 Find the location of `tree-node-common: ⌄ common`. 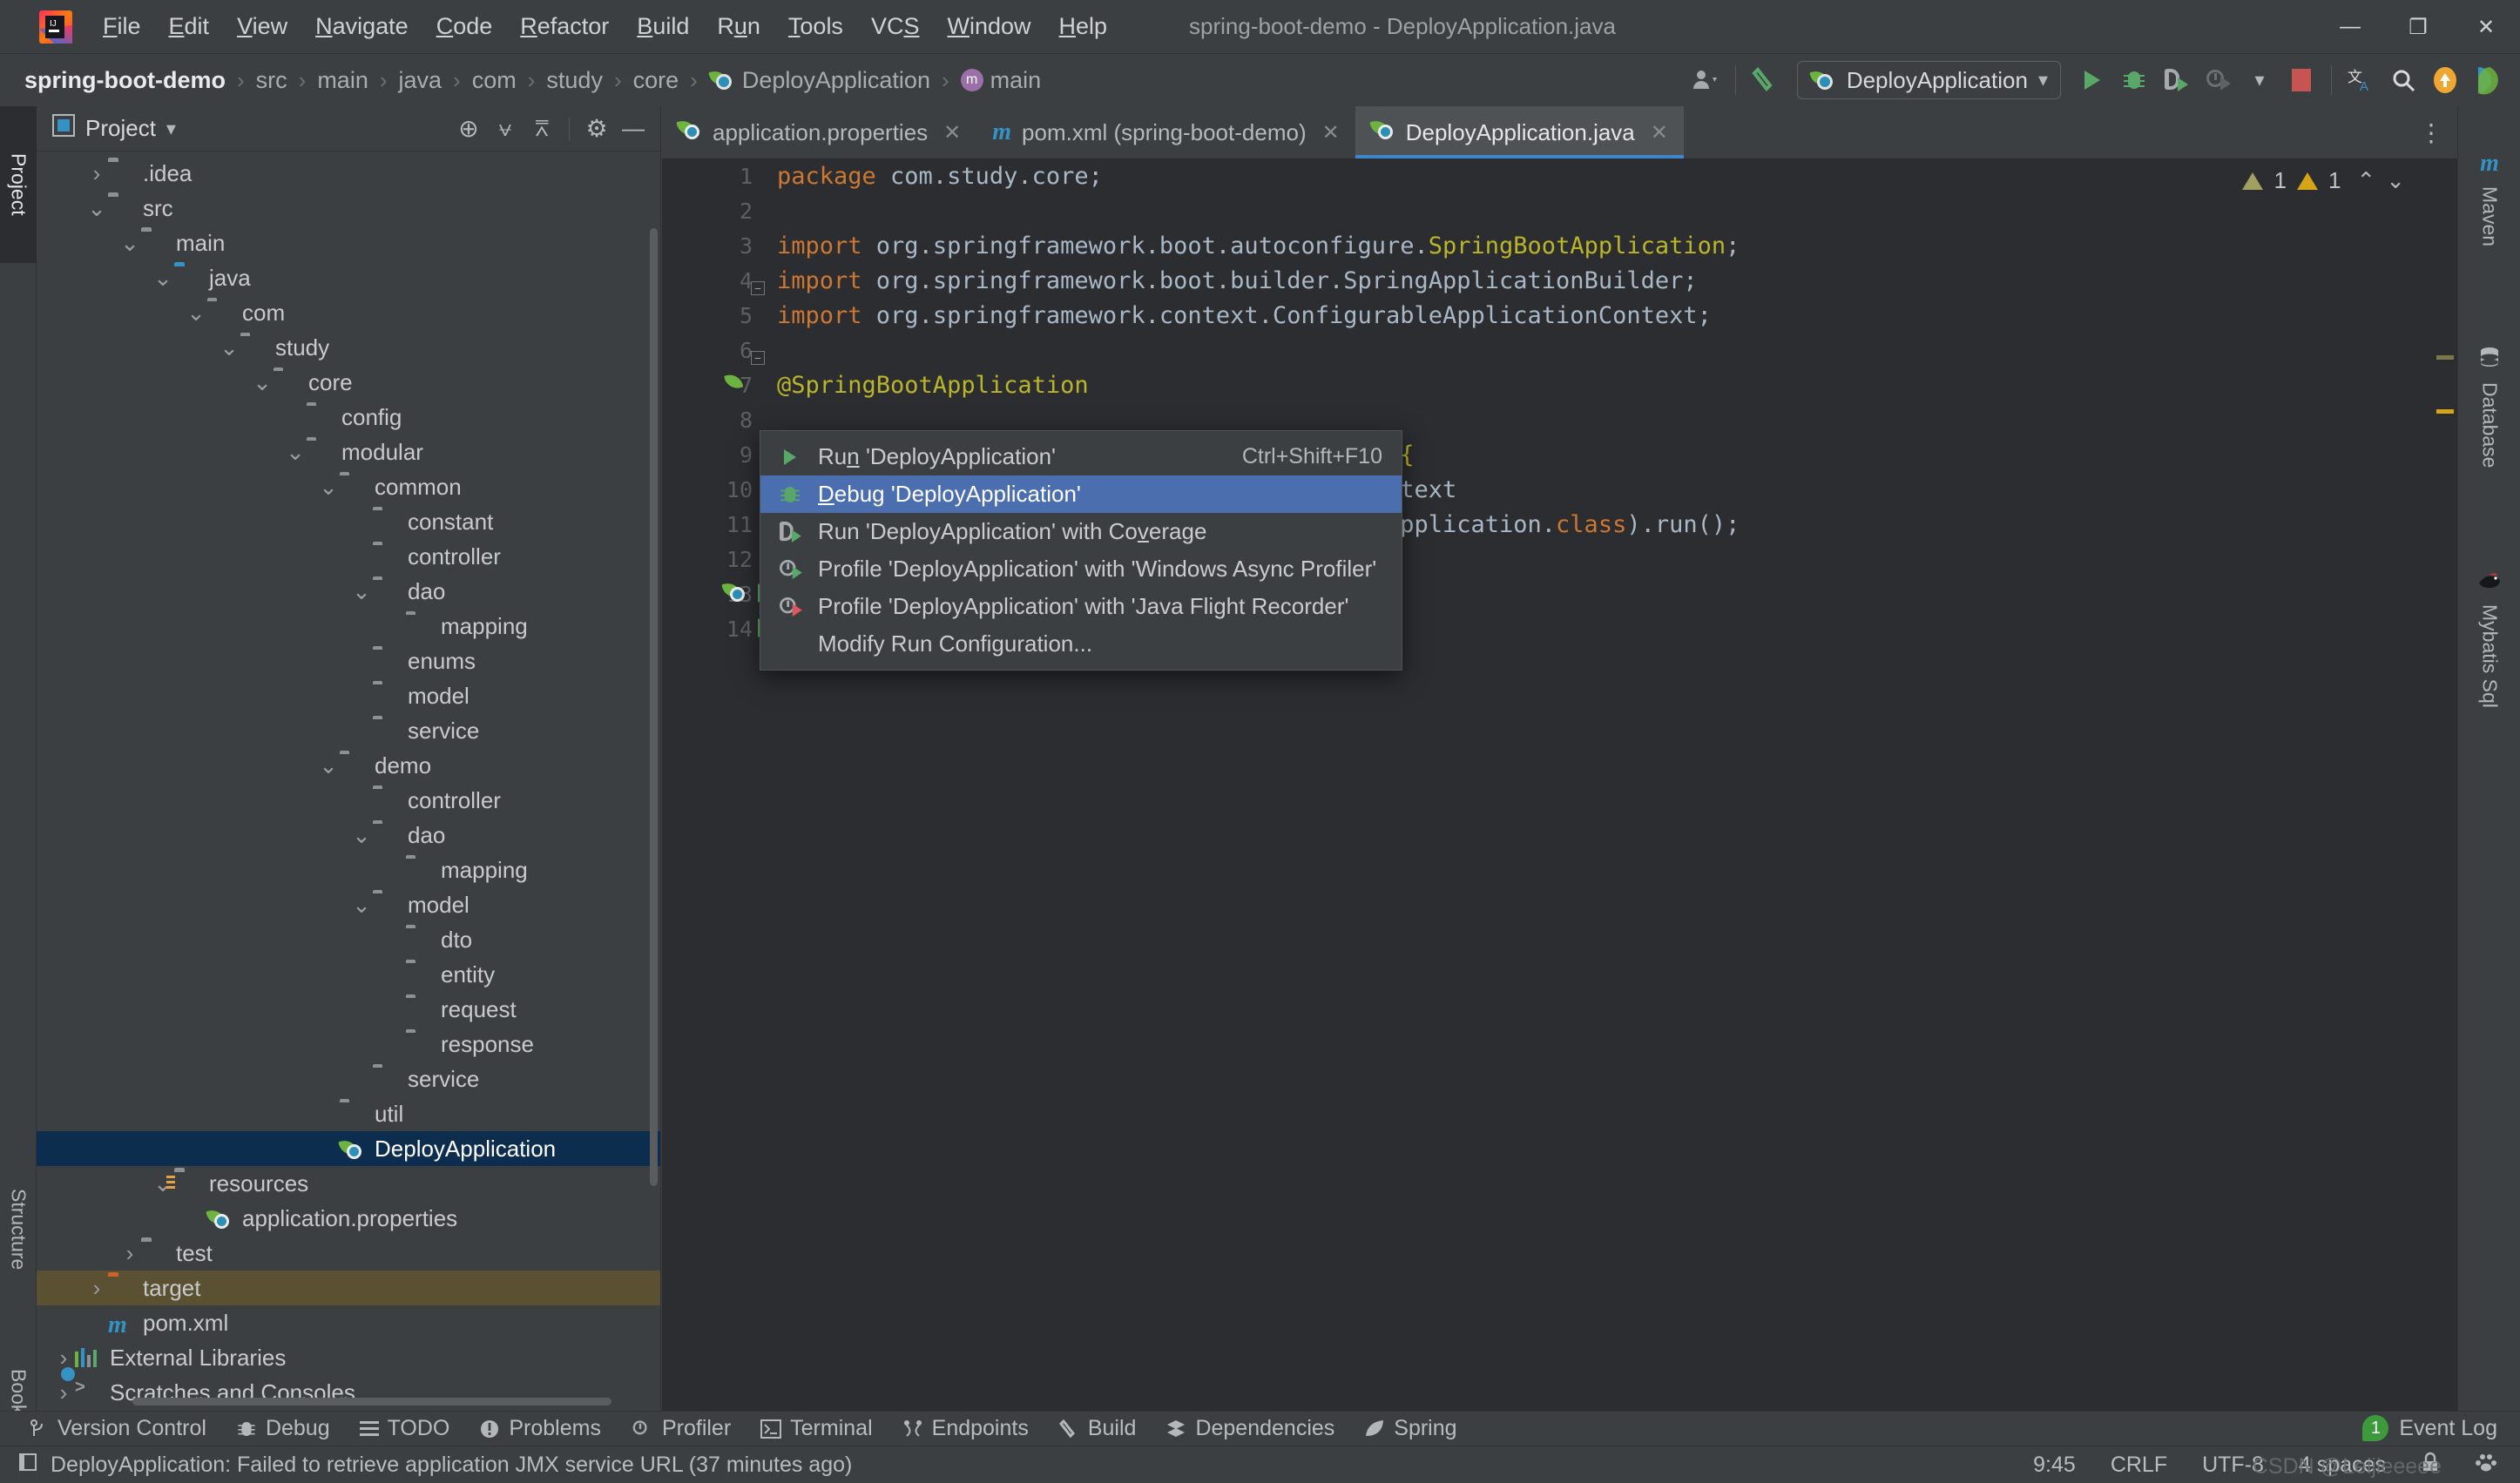

tree-node-common: ⌄ common is located at coordinates (348, 486).